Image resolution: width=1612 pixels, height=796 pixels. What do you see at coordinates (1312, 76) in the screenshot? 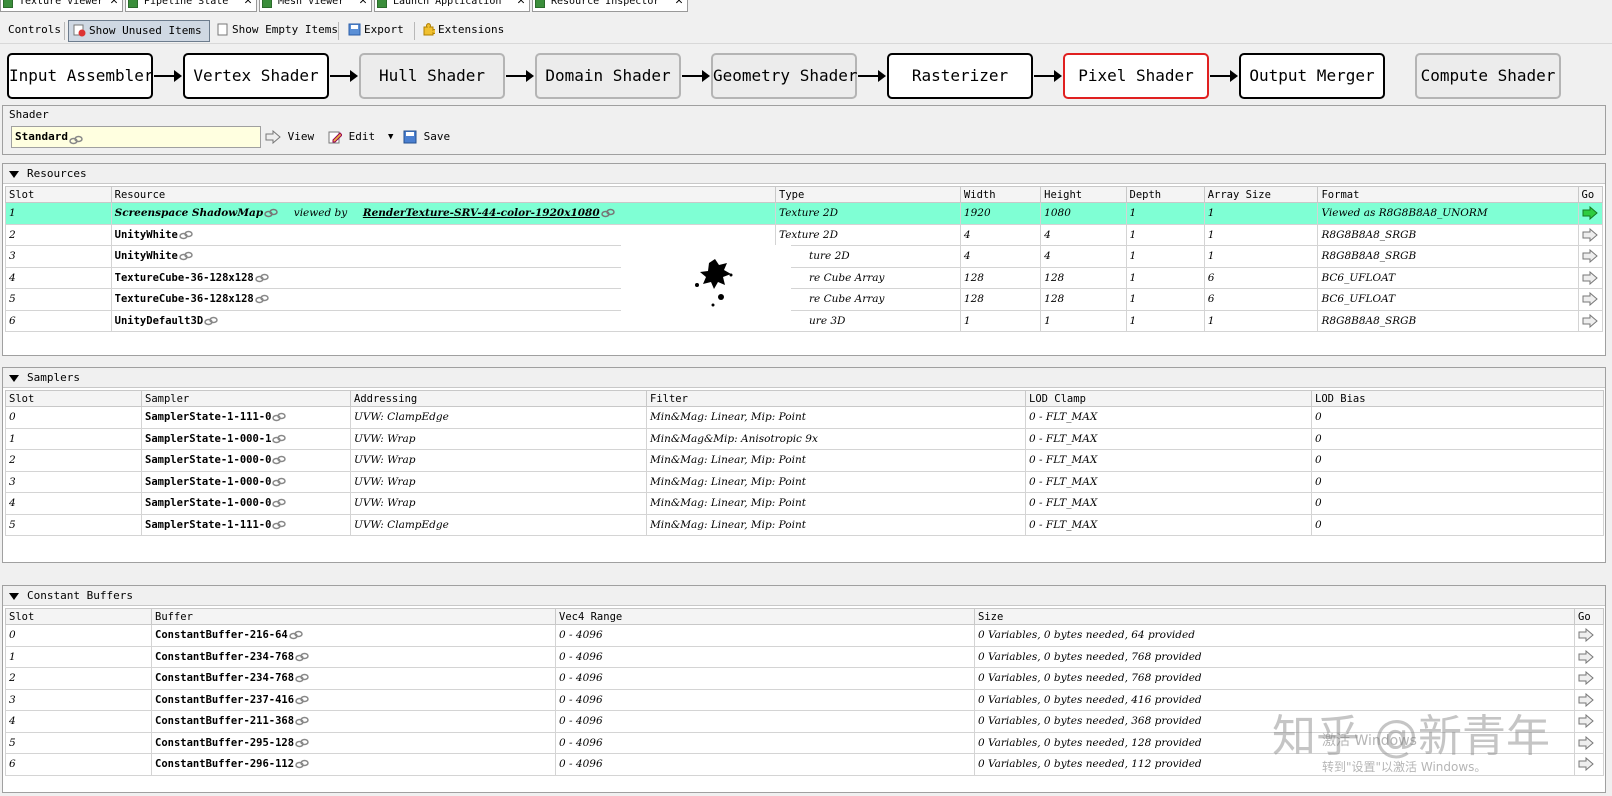
I see `stage-output-merger: Output Merger` at bounding box center [1312, 76].